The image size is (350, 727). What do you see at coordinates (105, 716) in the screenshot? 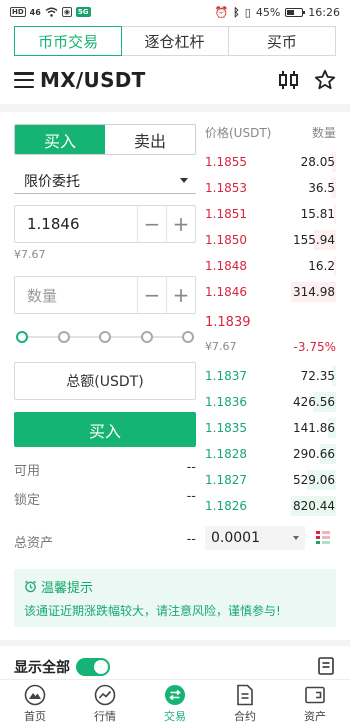
I see `nav-market-label: 行情` at bounding box center [105, 716].